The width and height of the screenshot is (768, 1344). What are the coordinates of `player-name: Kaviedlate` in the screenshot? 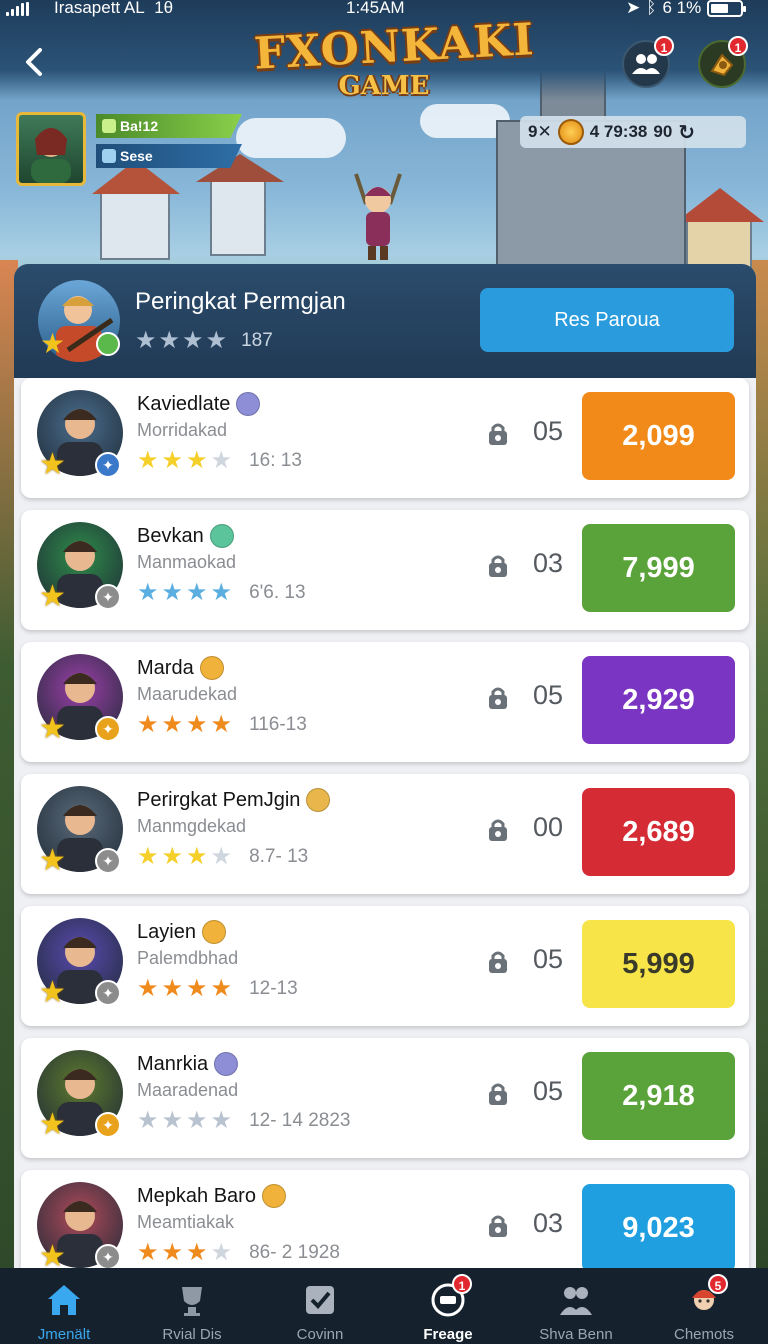 It's located at (199, 404).